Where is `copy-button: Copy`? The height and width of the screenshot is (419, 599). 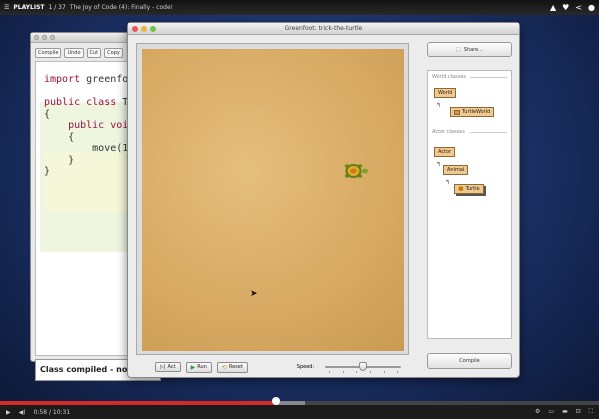
copy-button: Copy is located at coordinates (113, 53).